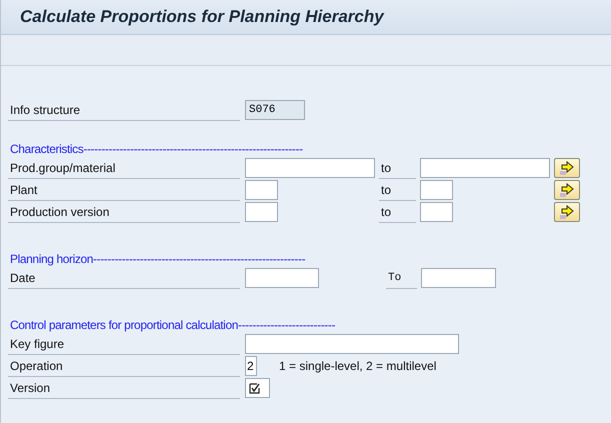  Describe the element at coordinates (401, 278) in the screenshot. I see `to-label: To` at that location.